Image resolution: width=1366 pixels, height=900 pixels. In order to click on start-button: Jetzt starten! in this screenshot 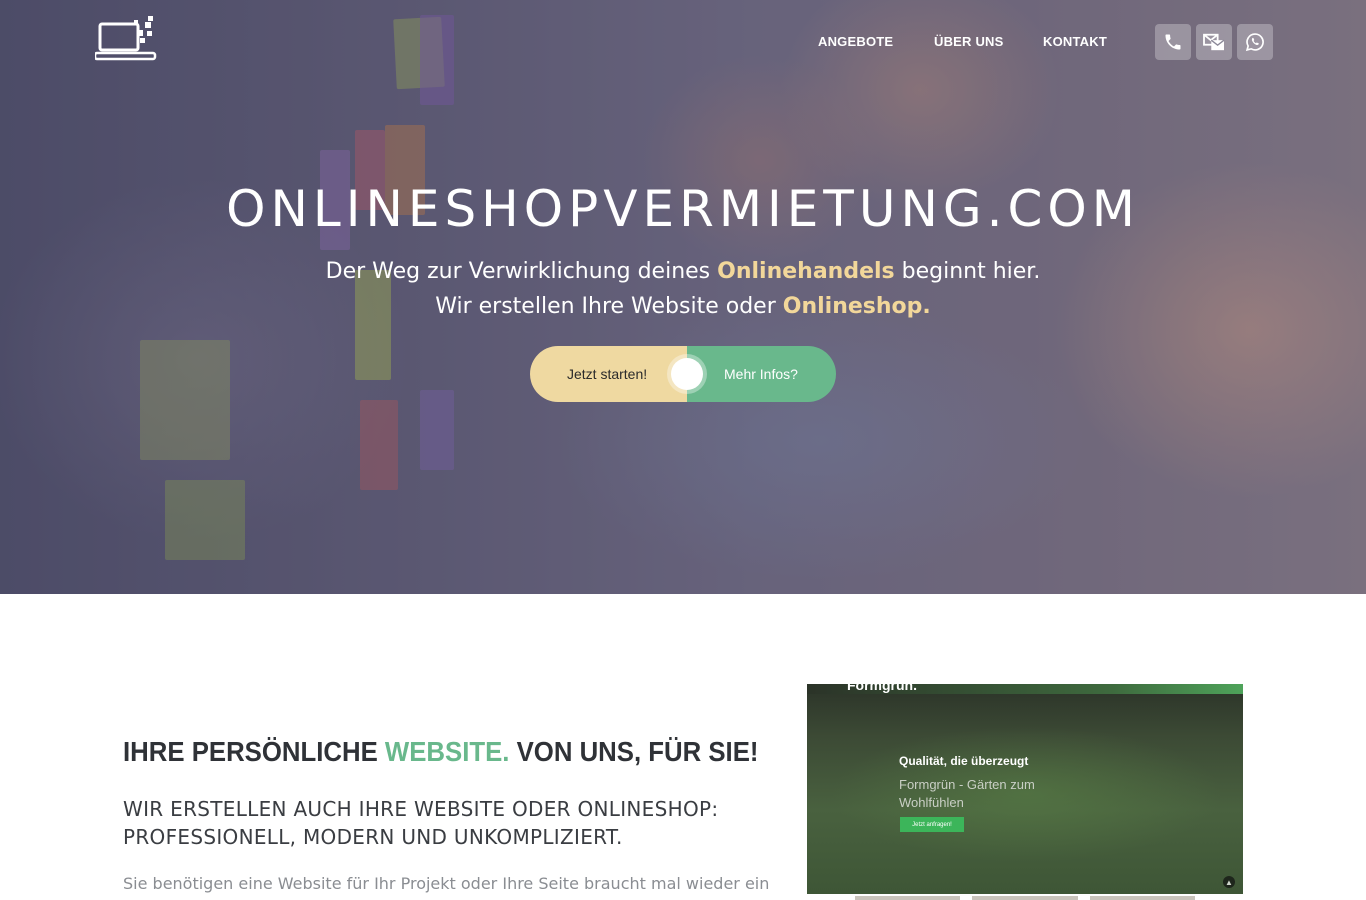, I will do `click(608, 374)`.